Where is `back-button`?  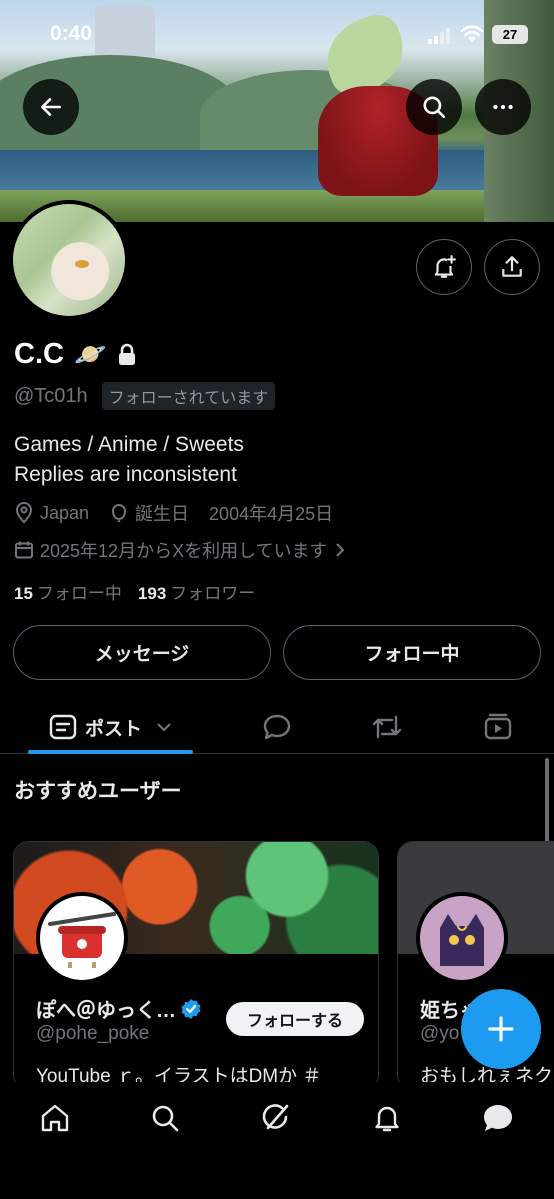 back-button is located at coordinates (51, 107).